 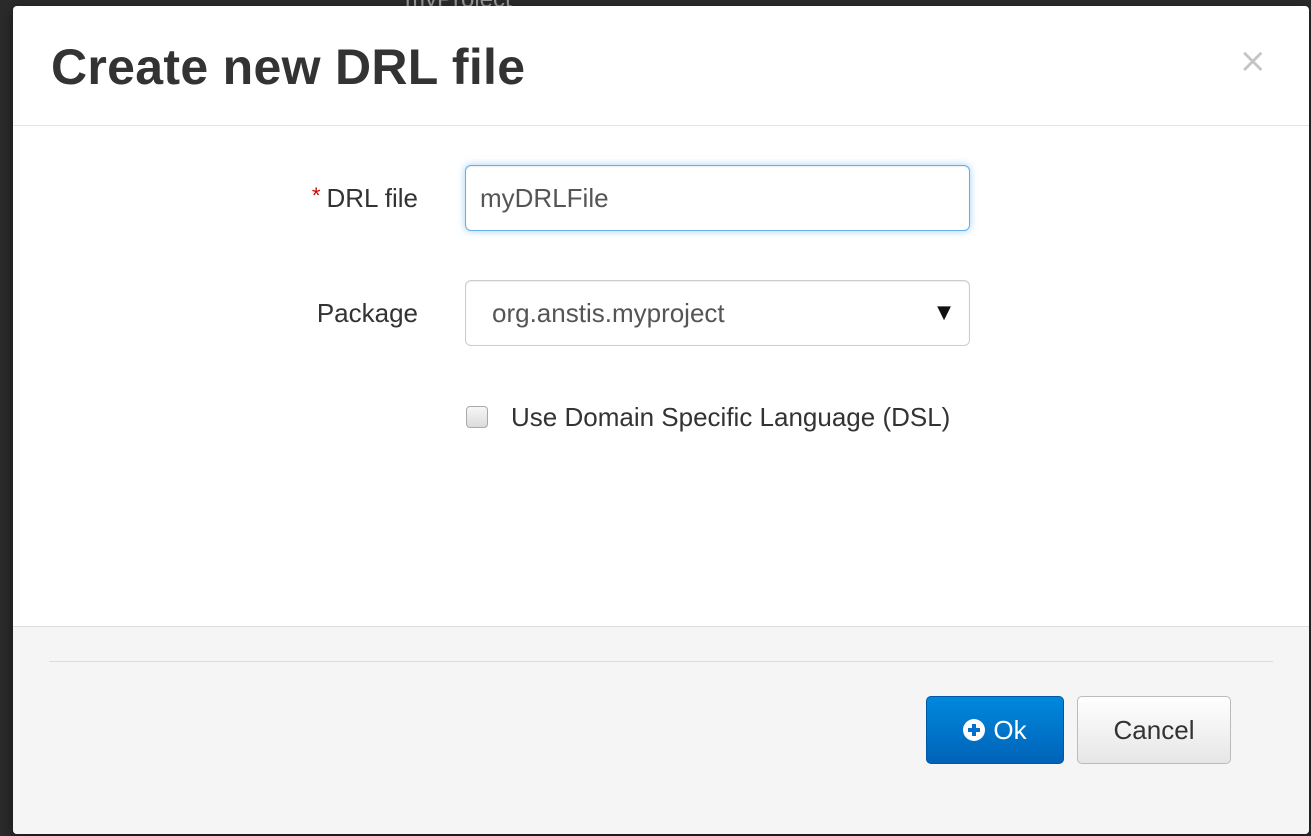 I want to click on footer-divider, so click(x=661, y=661).